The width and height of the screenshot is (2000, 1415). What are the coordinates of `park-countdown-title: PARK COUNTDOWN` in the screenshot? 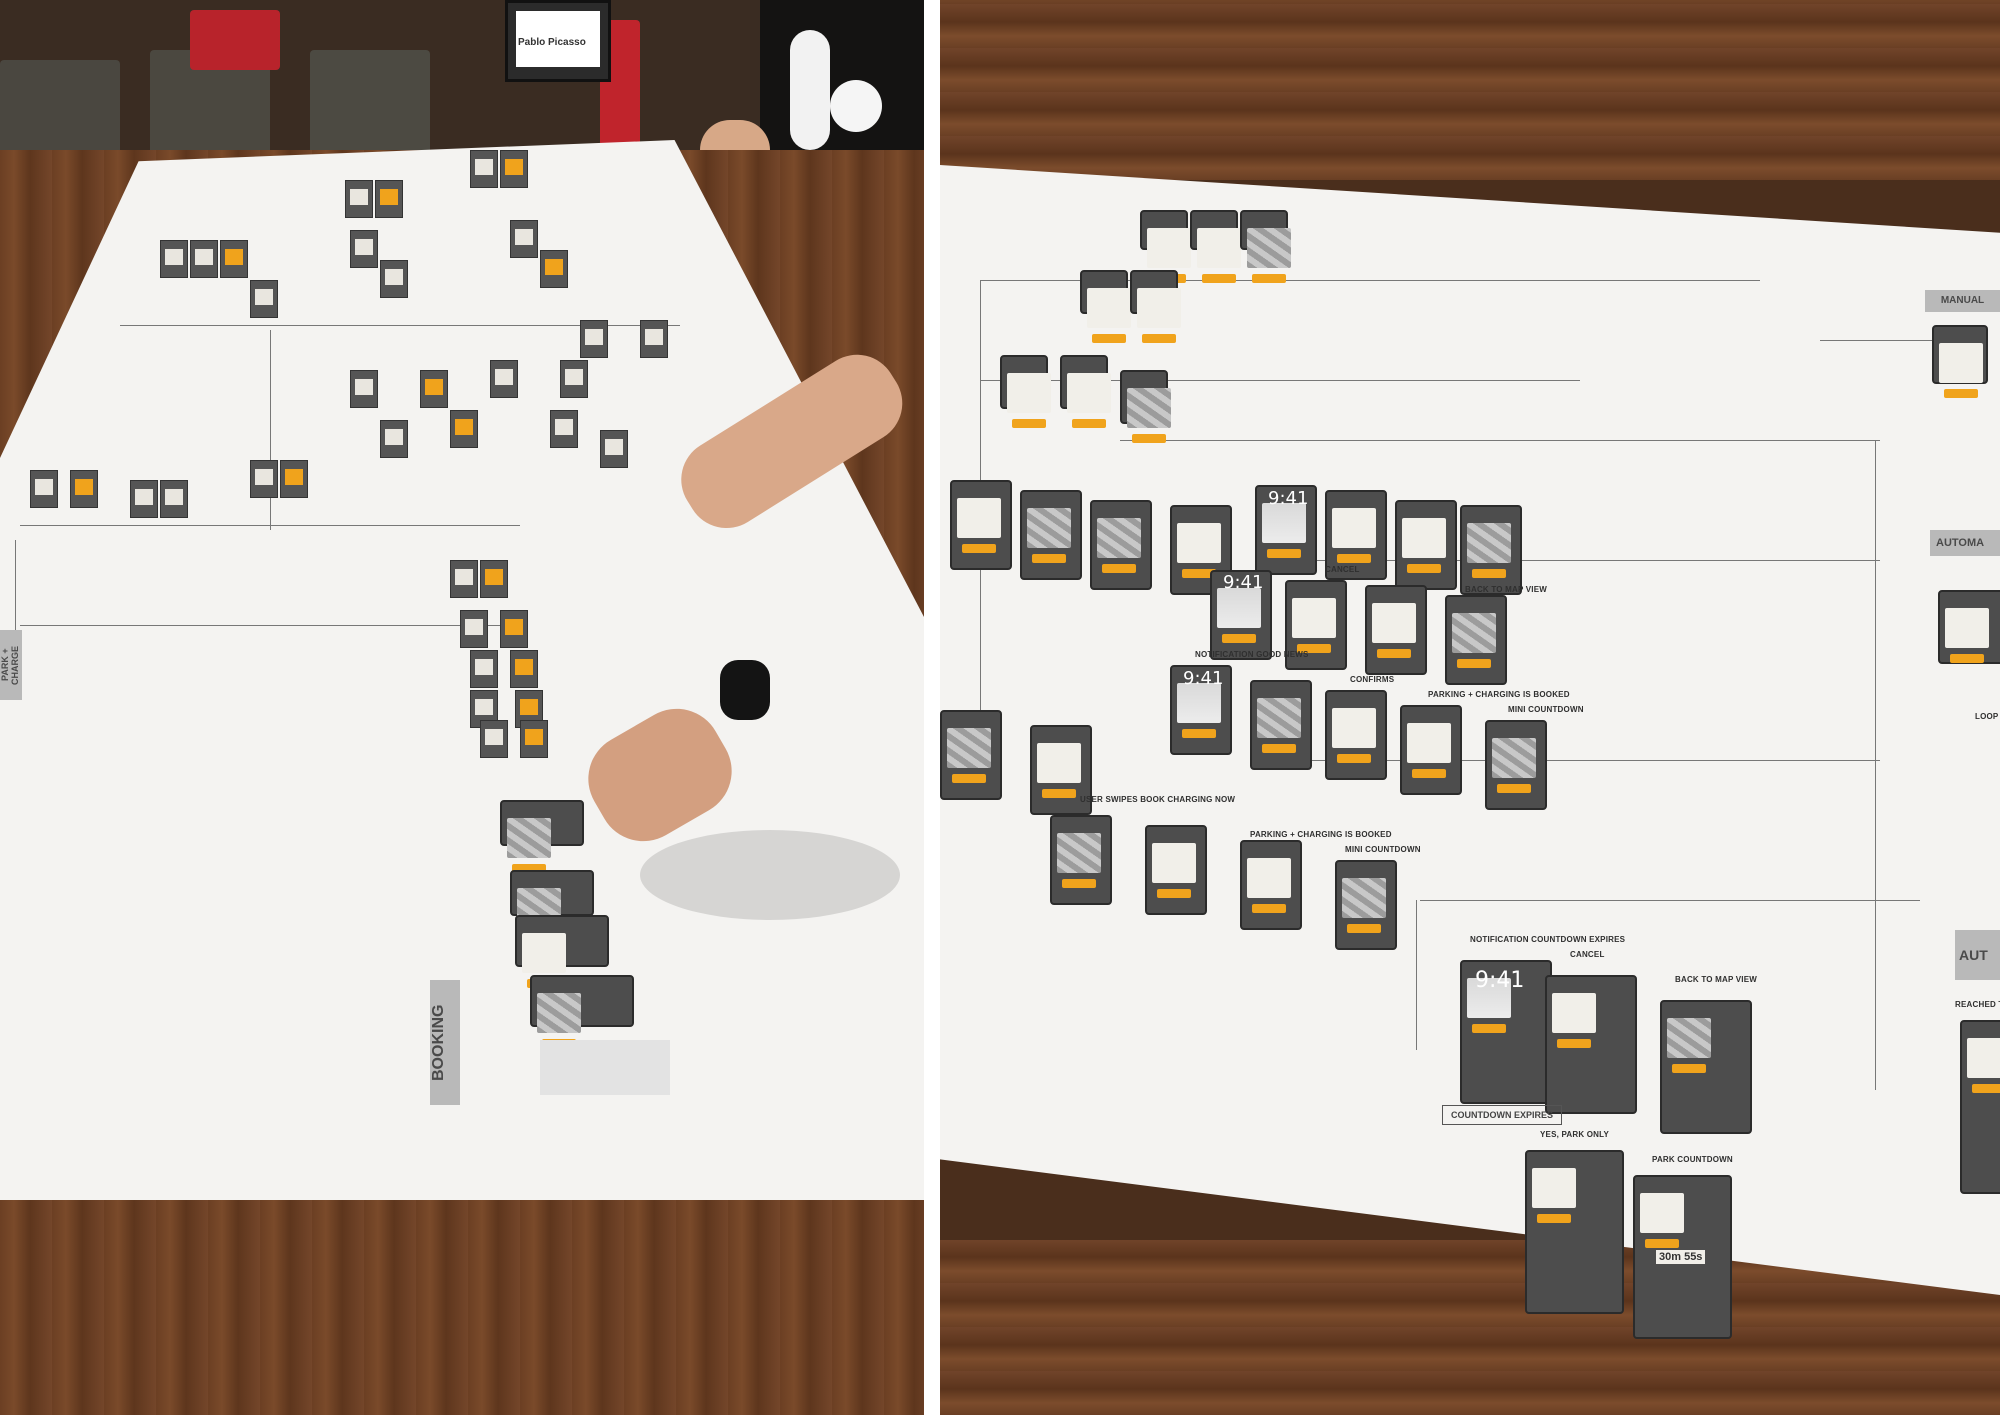 It's located at (1692, 1159).